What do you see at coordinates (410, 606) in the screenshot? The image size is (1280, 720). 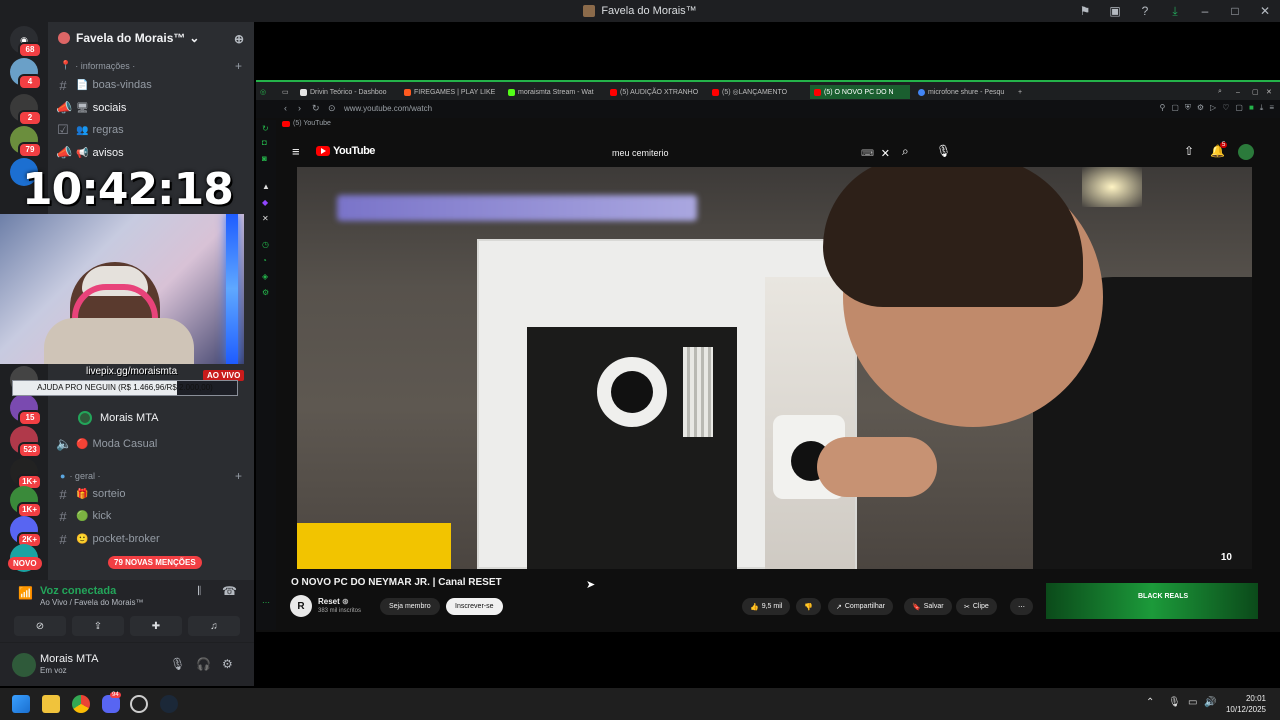 I see `join-button: Seja membro` at bounding box center [410, 606].